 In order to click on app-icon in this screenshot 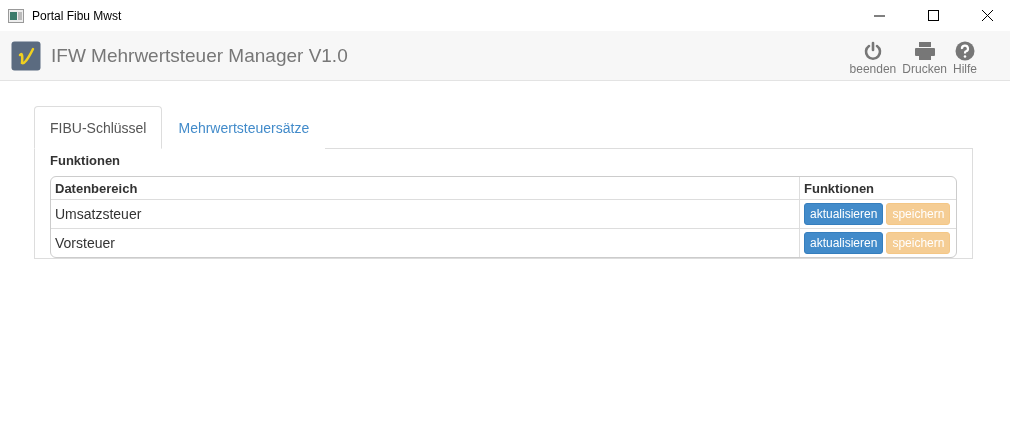, I will do `click(16, 15)`.